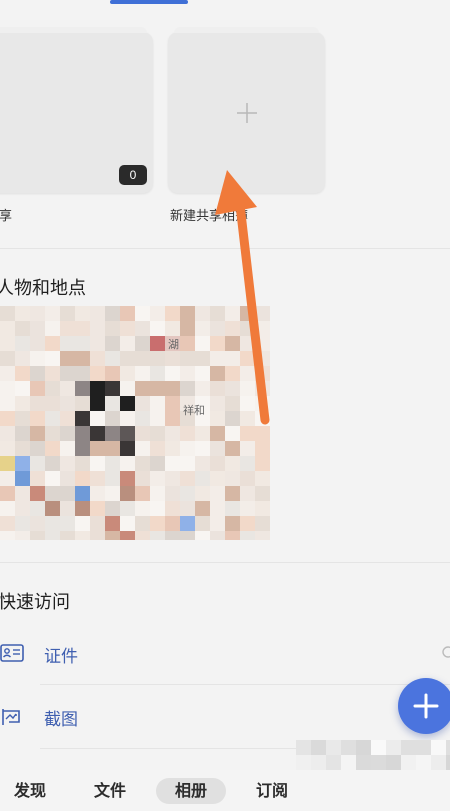 The image size is (450, 811). I want to click on people-places-title: 人物和地点, so click(43, 287).